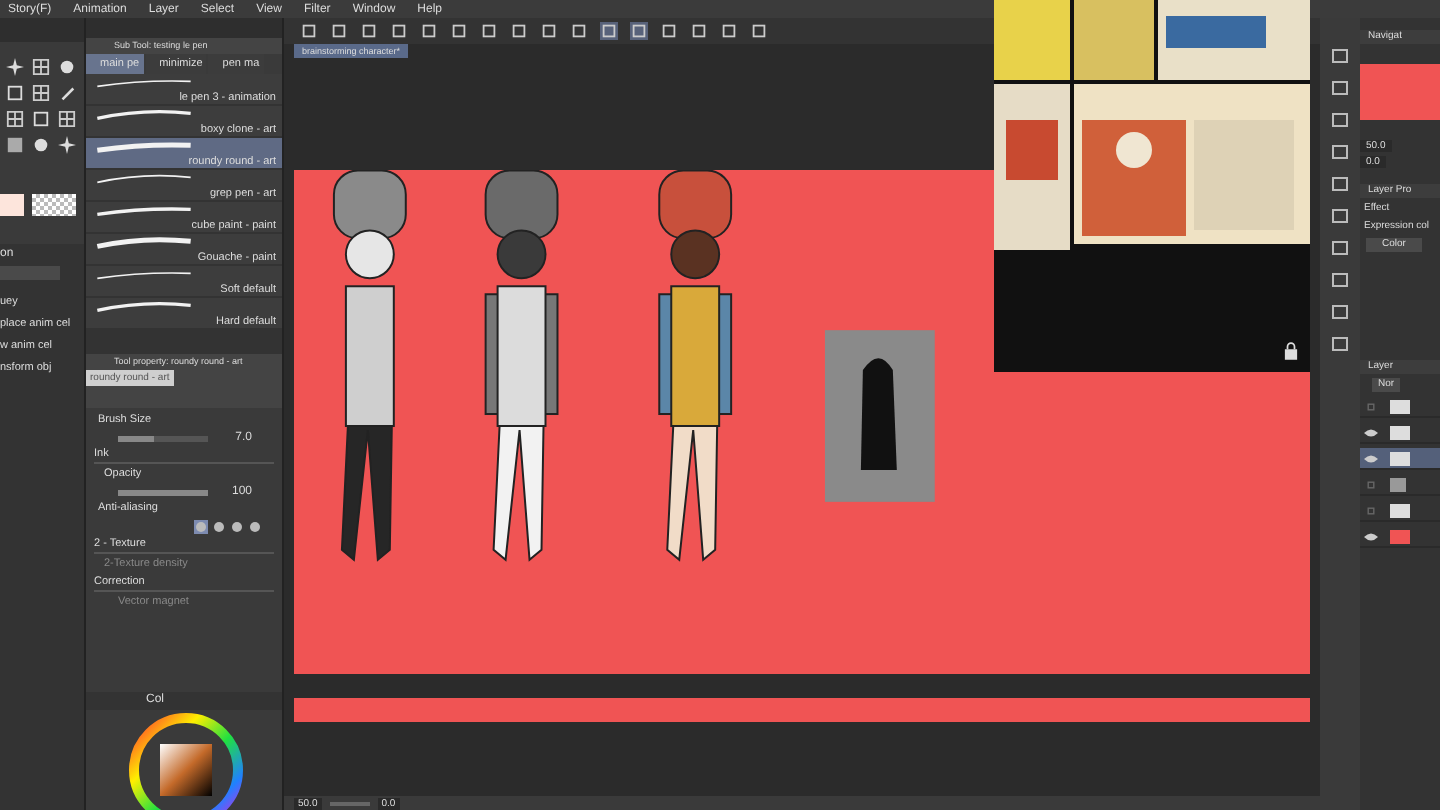 This screenshot has height=810, width=1440. What do you see at coordinates (163, 492) in the screenshot?
I see `opacity-slider` at bounding box center [163, 492].